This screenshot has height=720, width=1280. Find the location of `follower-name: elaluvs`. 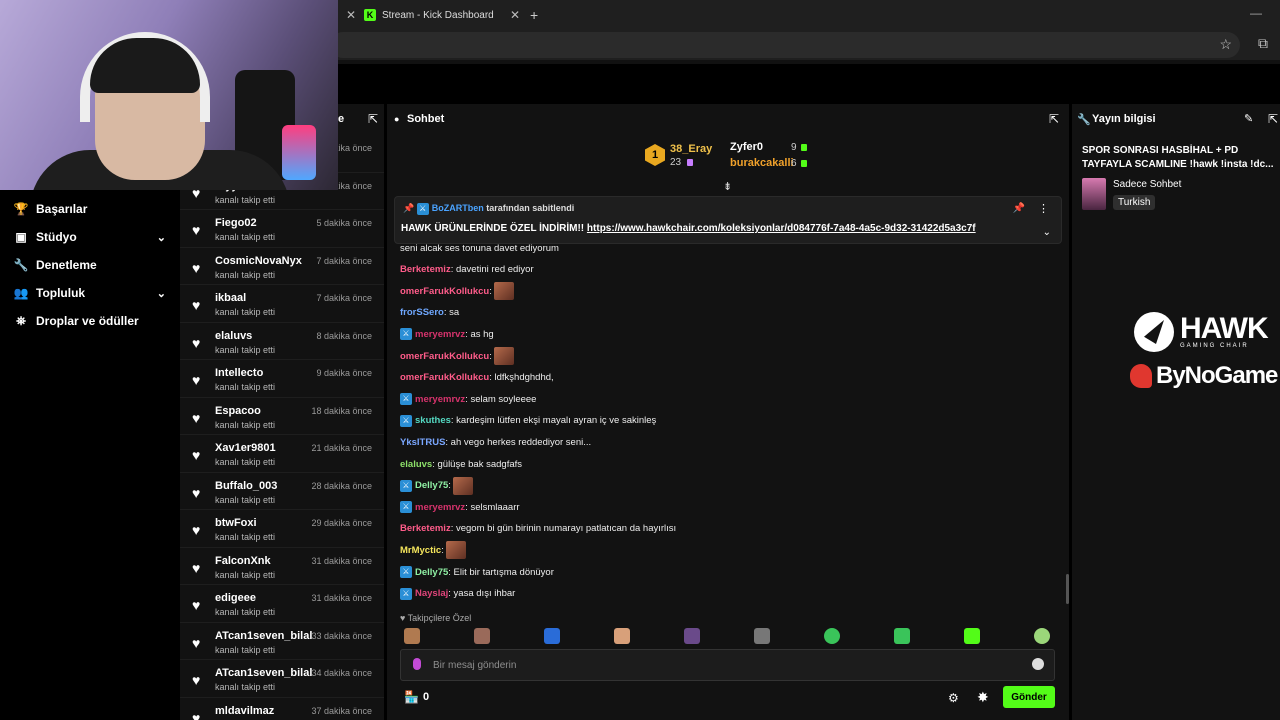

follower-name: elaluvs is located at coordinates (233, 336).